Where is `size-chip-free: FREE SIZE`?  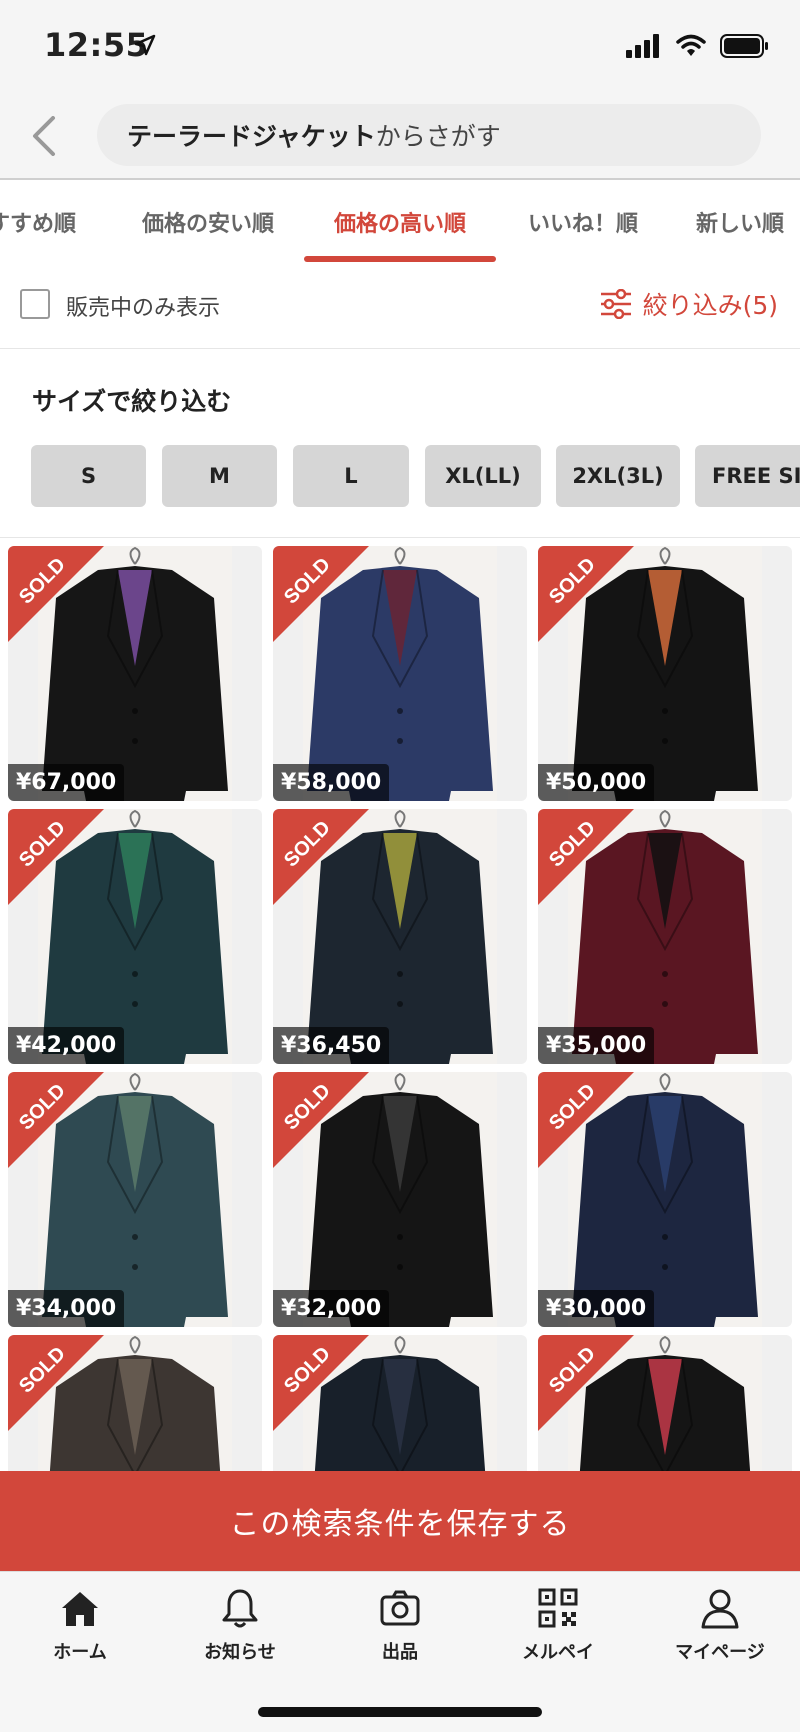
size-chip-free: FREE SIZE is located at coordinates (747, 476).